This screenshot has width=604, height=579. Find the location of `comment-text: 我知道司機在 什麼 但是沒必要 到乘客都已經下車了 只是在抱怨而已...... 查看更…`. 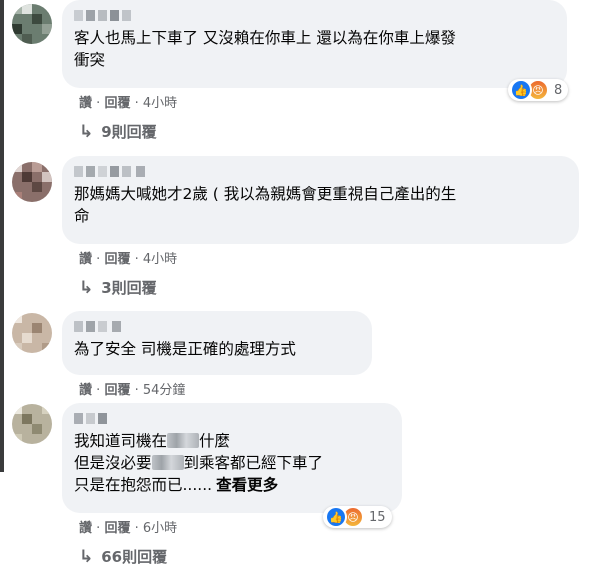

comment-text: 我知道司機在 什麼 但是沒必要 到乘客都已經下車了 只是在抱怨而已...... 查看更… is located at coordinates (199, 463).